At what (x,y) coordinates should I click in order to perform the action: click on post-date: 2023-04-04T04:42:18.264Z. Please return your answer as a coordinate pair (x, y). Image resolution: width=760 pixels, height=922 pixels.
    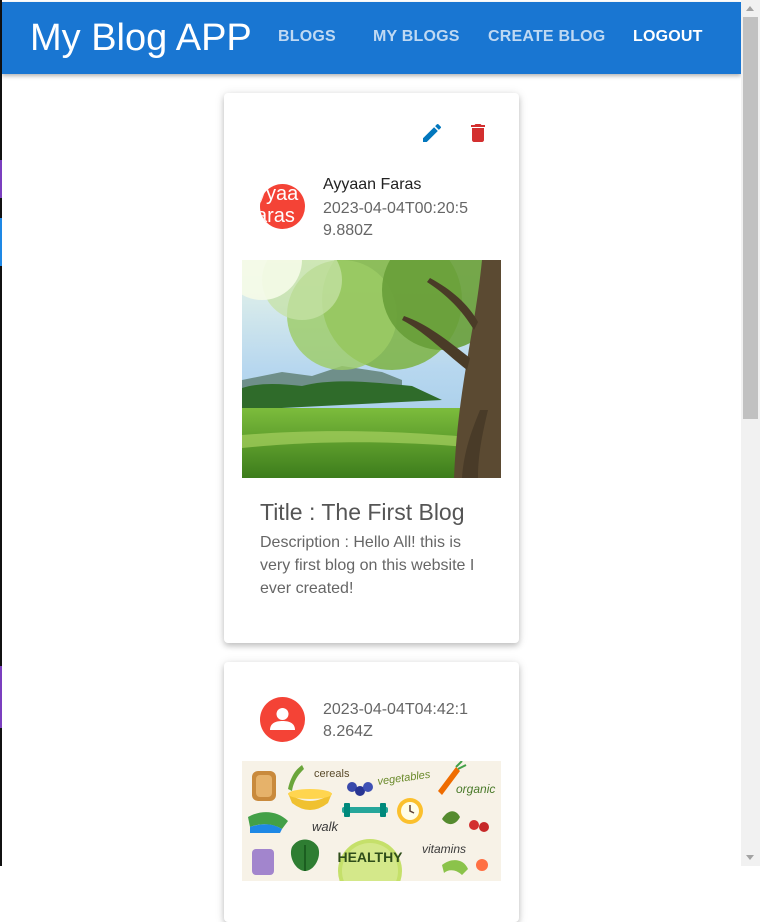
    Looking at the image, I should click on (395, 720).